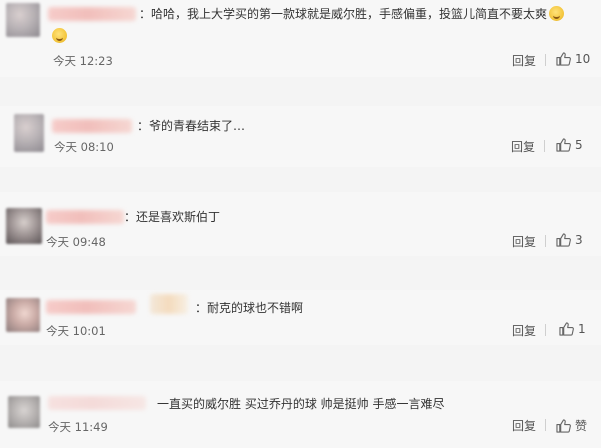 This screenshot has width=601, height=448. What do you see at coordinates (169, 304) in the screenshot?
I see `username-decoration` at bounding box center [169, 304].